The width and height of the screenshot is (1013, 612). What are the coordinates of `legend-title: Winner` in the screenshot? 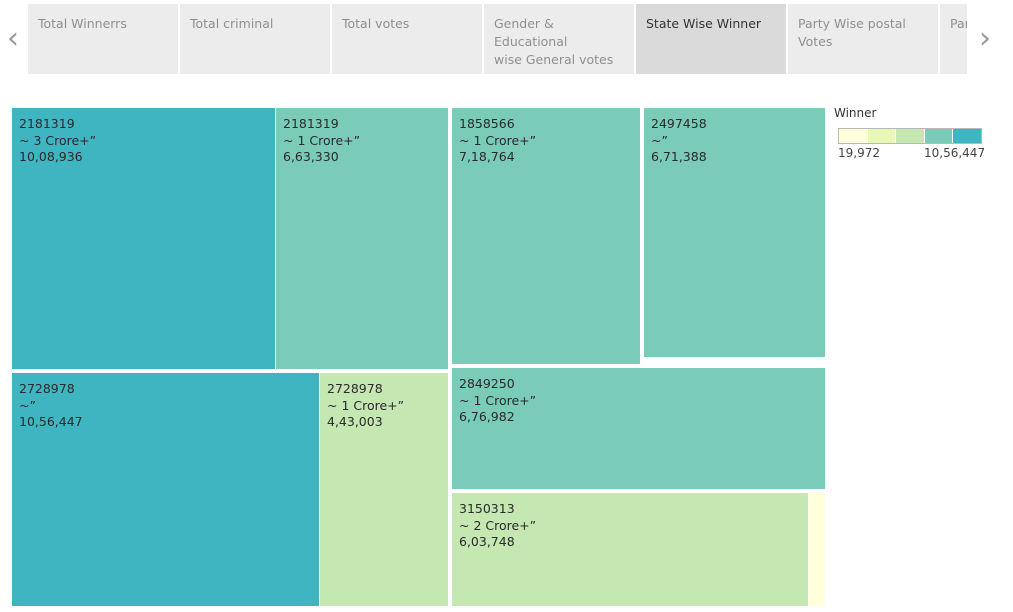 It's located at (855, 113).